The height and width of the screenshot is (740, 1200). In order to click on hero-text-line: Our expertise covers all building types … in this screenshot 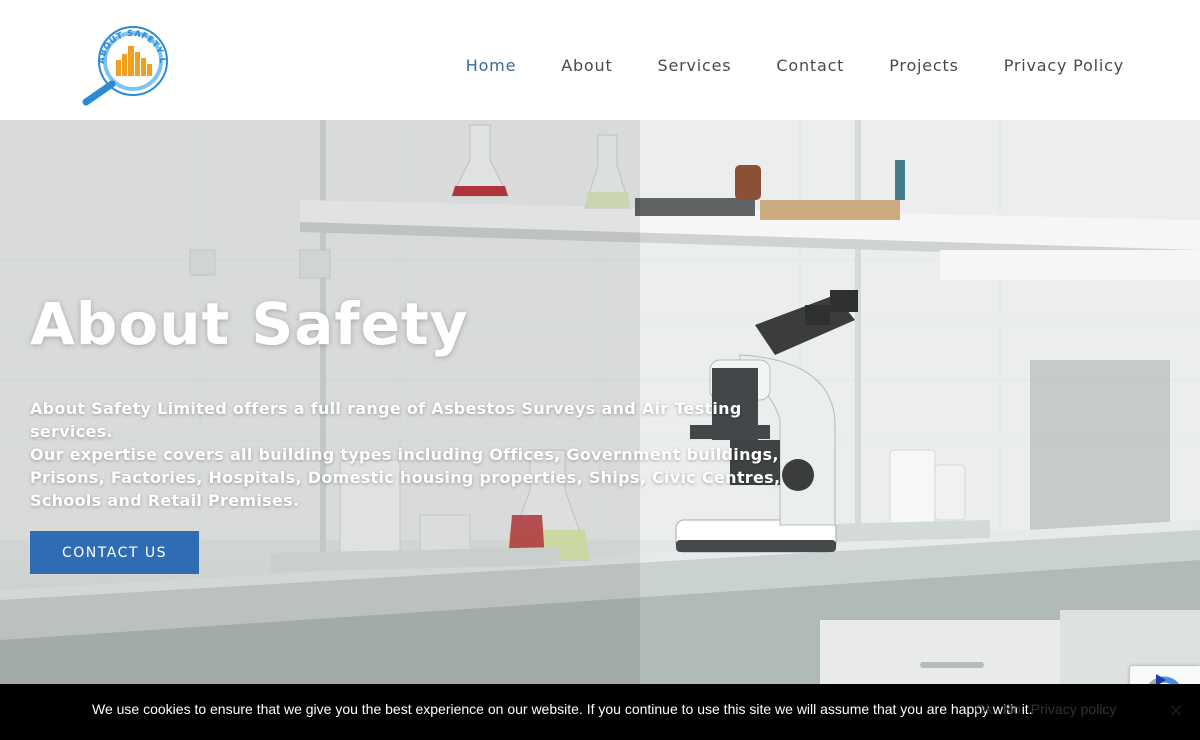, I will do `click(404, 454)`.